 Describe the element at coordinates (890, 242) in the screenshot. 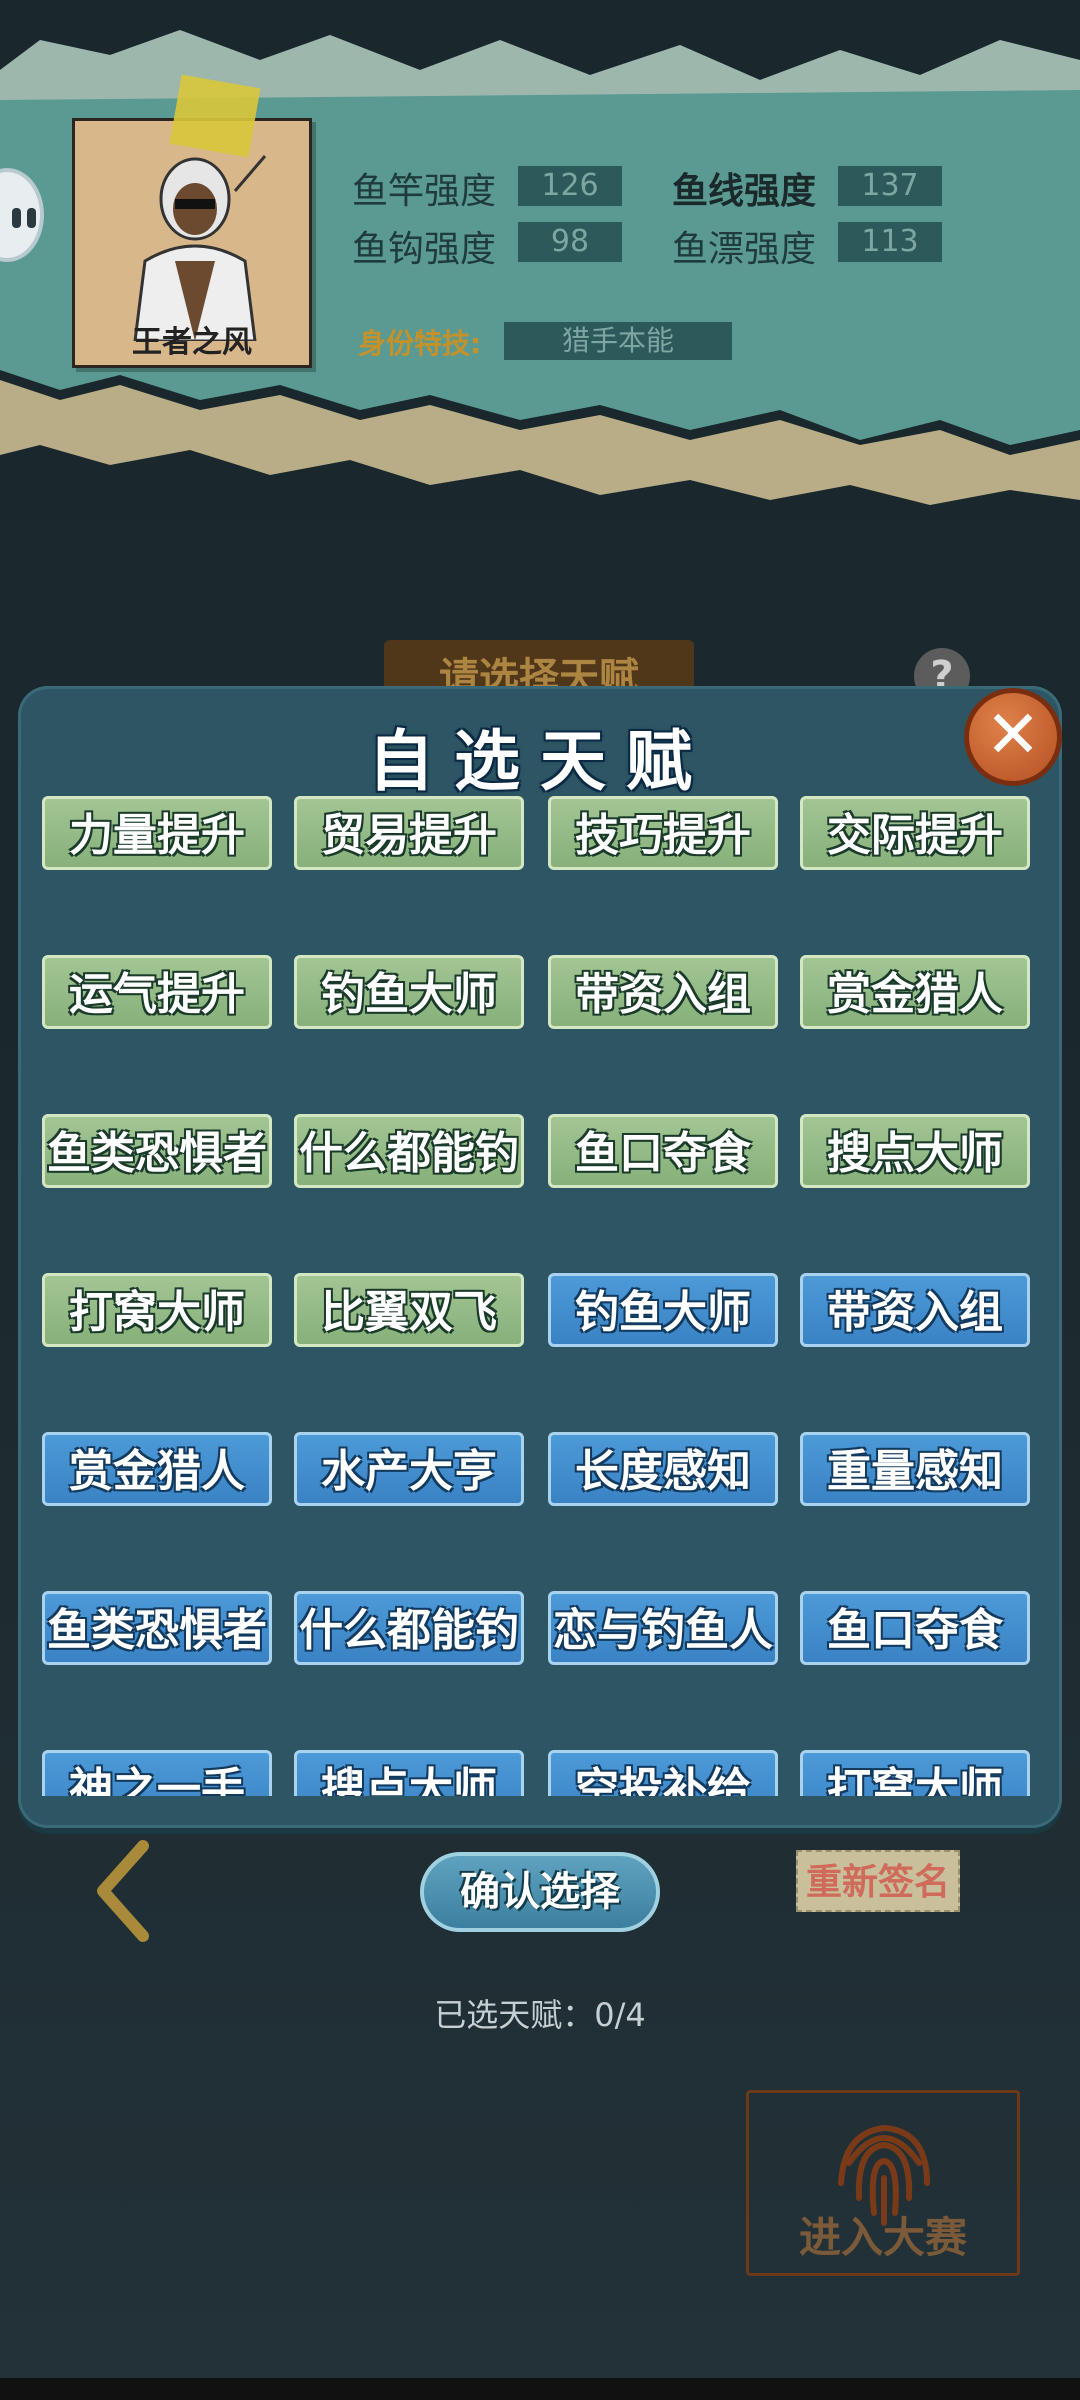

I see `float-strength-value: 113` at that location.